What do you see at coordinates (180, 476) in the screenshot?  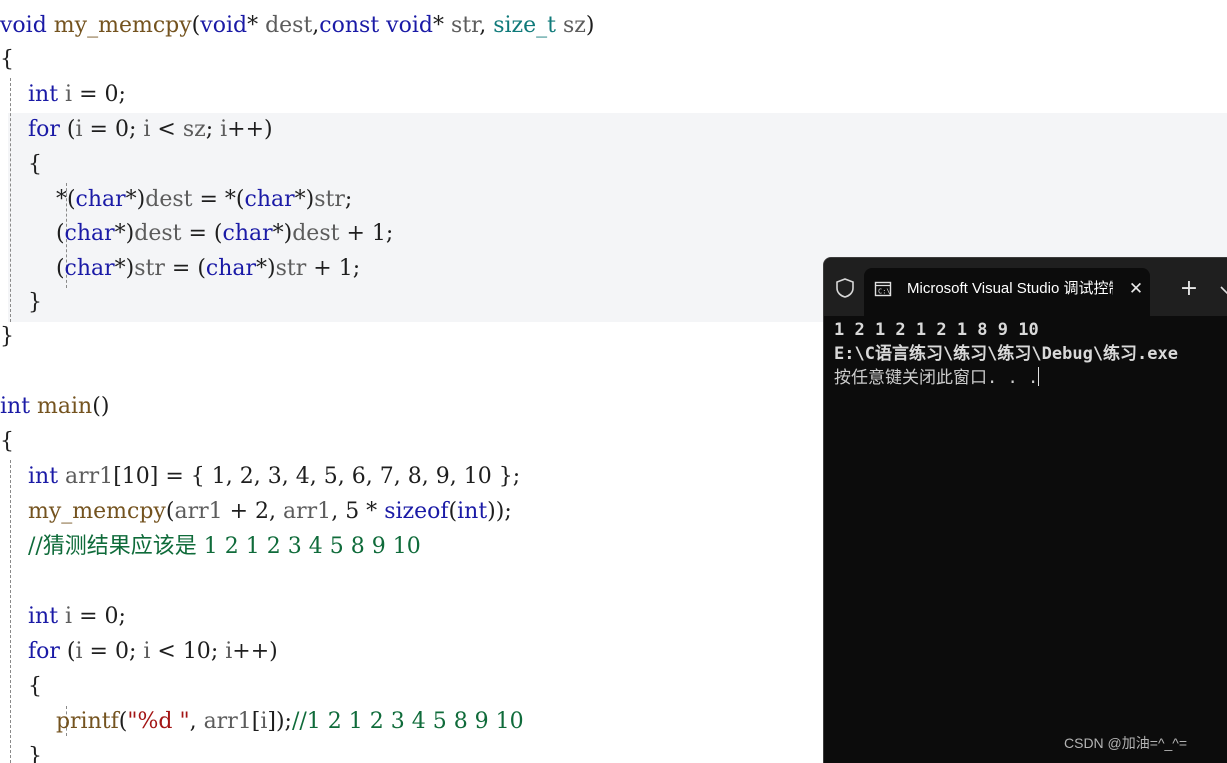 I see `code-token: ] = {` at bounding box center [180, 476].